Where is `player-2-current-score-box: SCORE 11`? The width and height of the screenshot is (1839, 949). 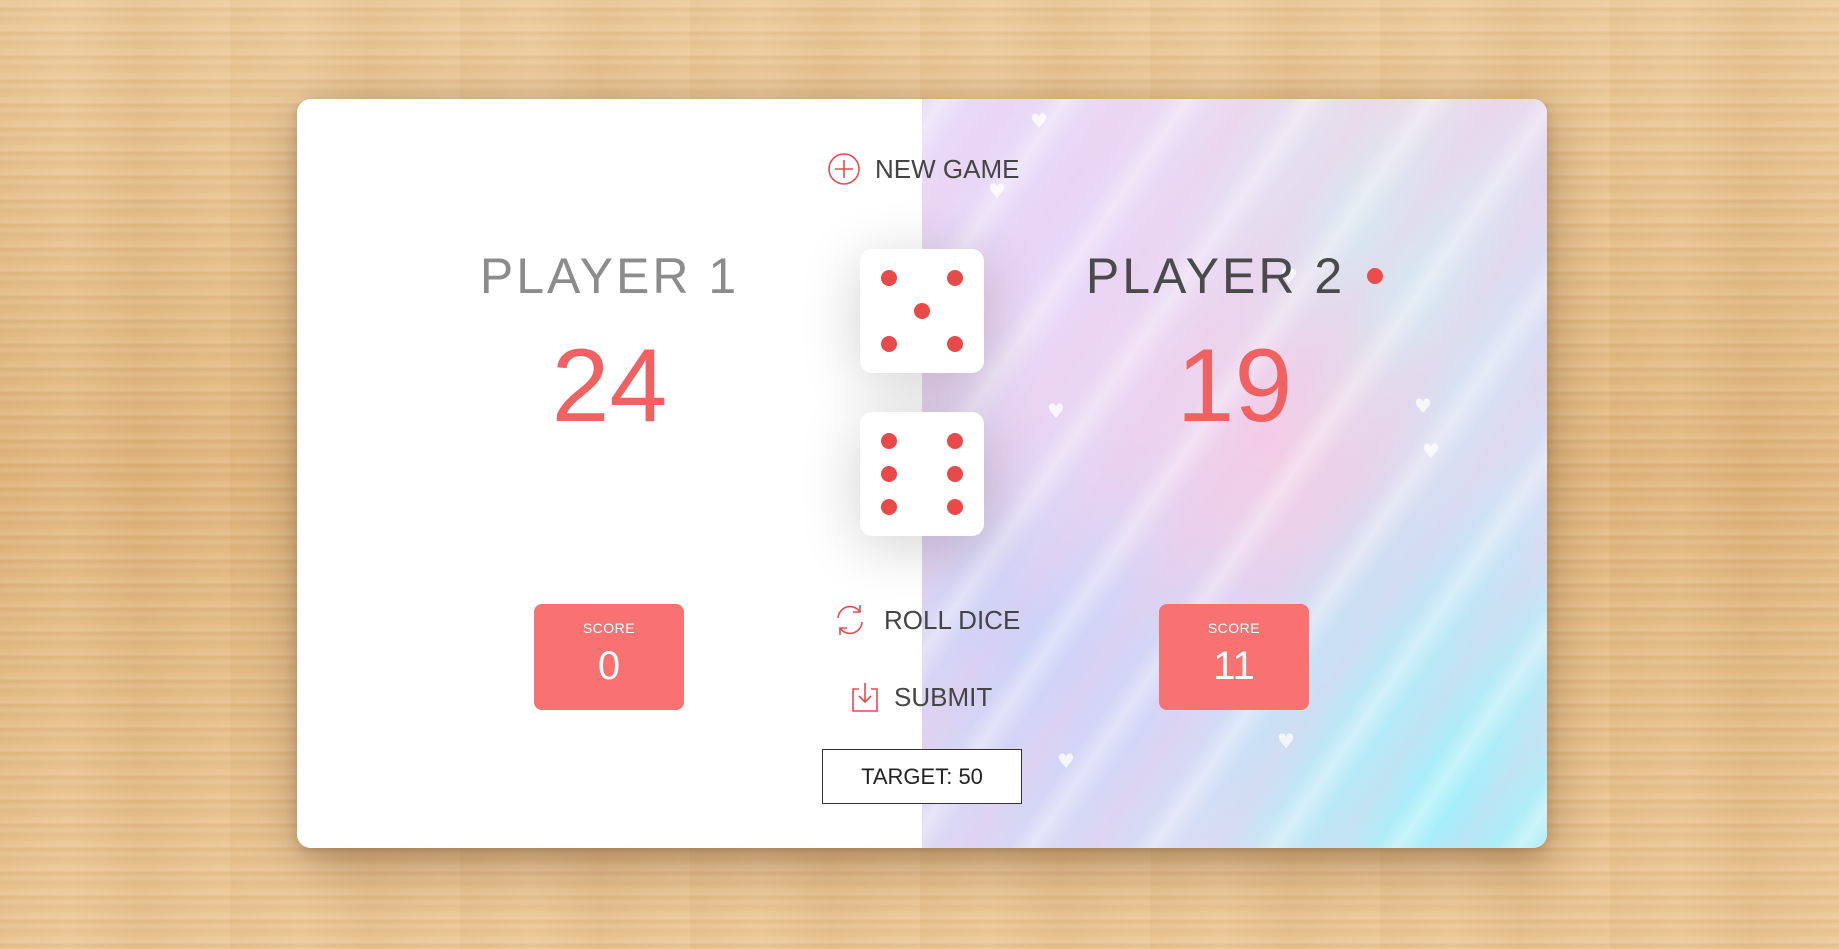
player-2-current-score-box: SCORE 11 is located at coordinates (1234, 657).